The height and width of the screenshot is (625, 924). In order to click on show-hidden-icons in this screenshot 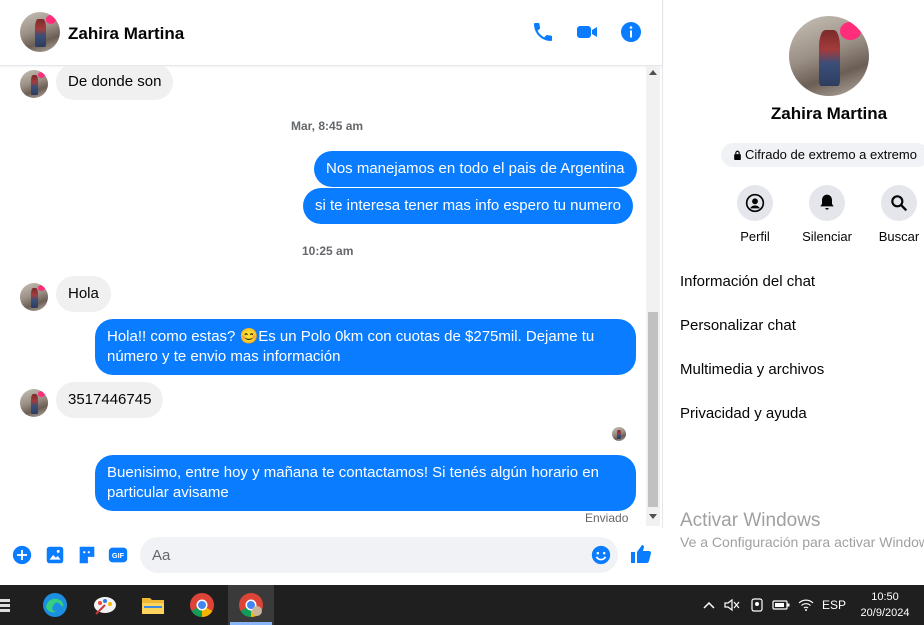, I will do `click(709, 605)`.